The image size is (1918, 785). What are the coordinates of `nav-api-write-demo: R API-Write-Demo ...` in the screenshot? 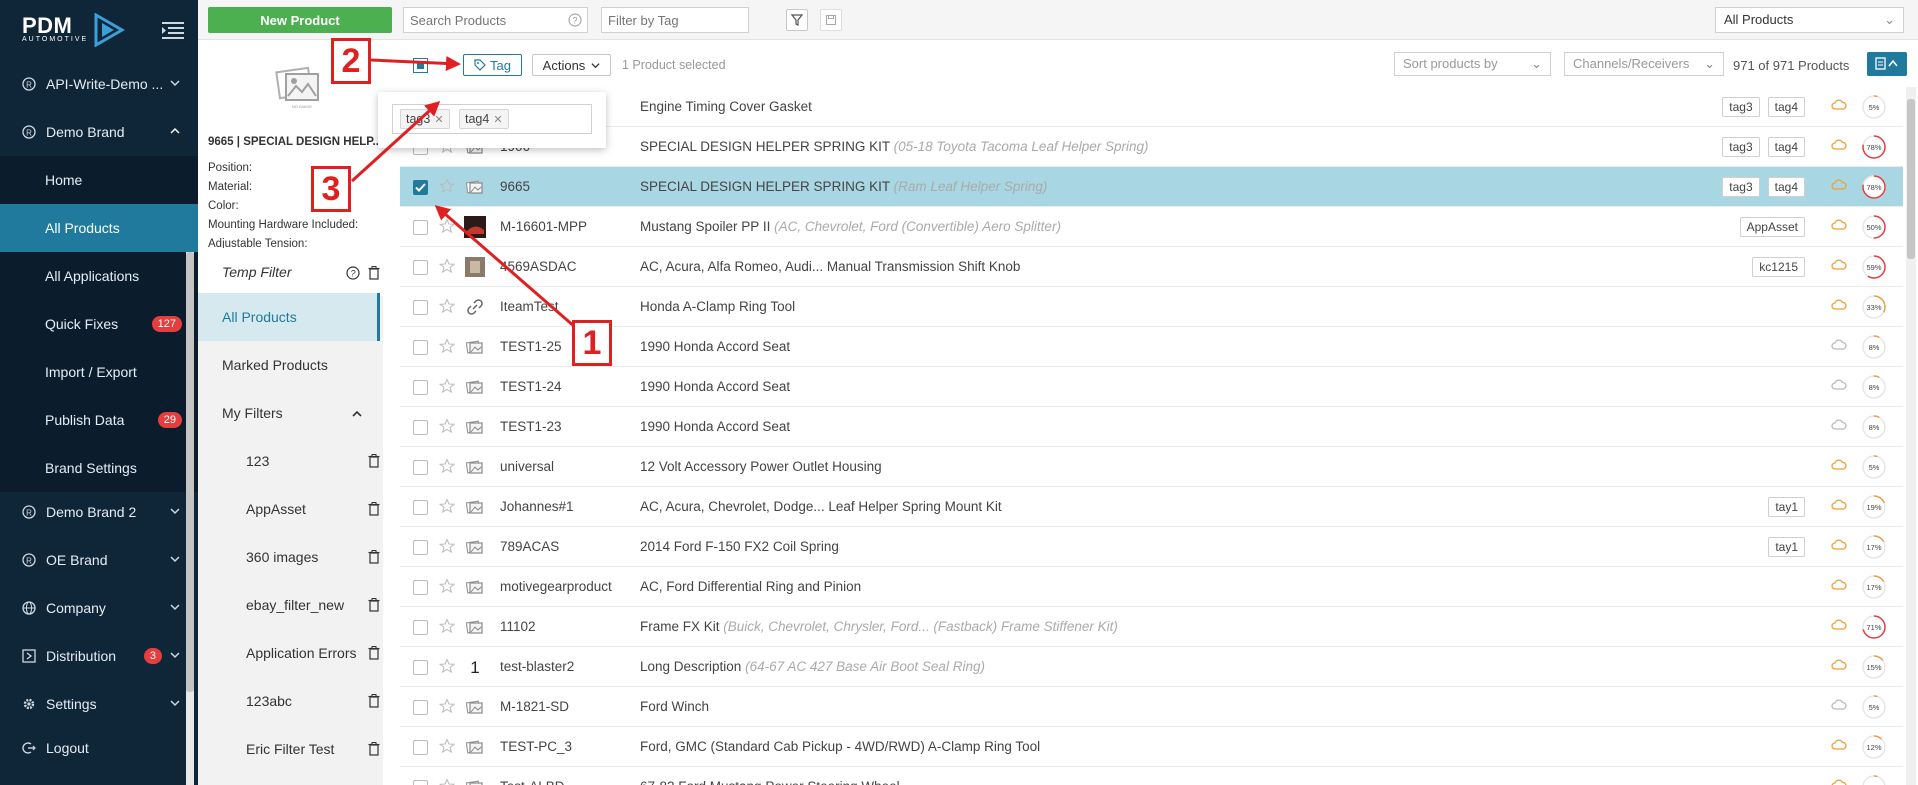 It's located at (99, 84).